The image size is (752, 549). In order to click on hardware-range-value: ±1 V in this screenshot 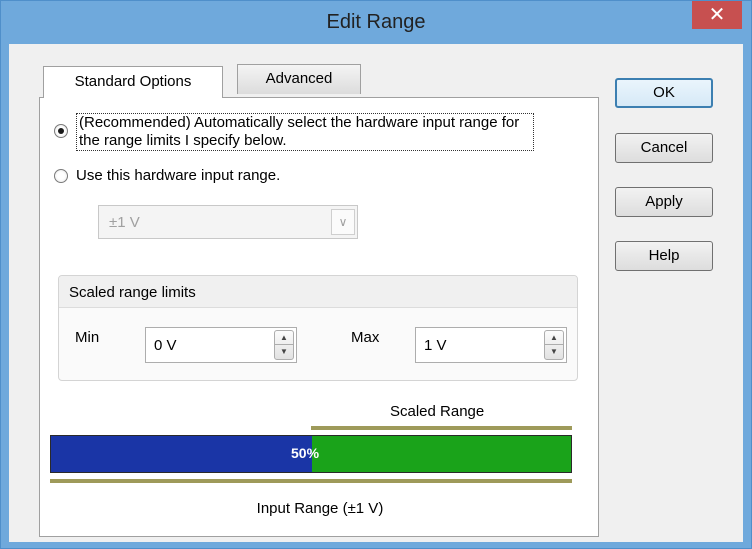, I will do `click(124, 222)`.